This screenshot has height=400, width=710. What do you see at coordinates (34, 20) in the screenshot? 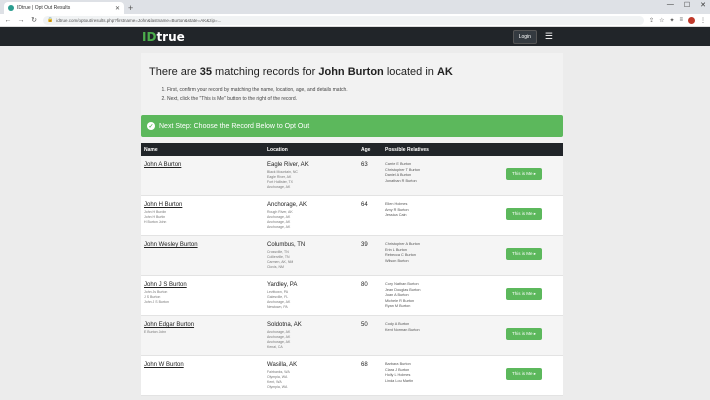
I see `reload-icon: ↻` at bounding box center [34, 20].